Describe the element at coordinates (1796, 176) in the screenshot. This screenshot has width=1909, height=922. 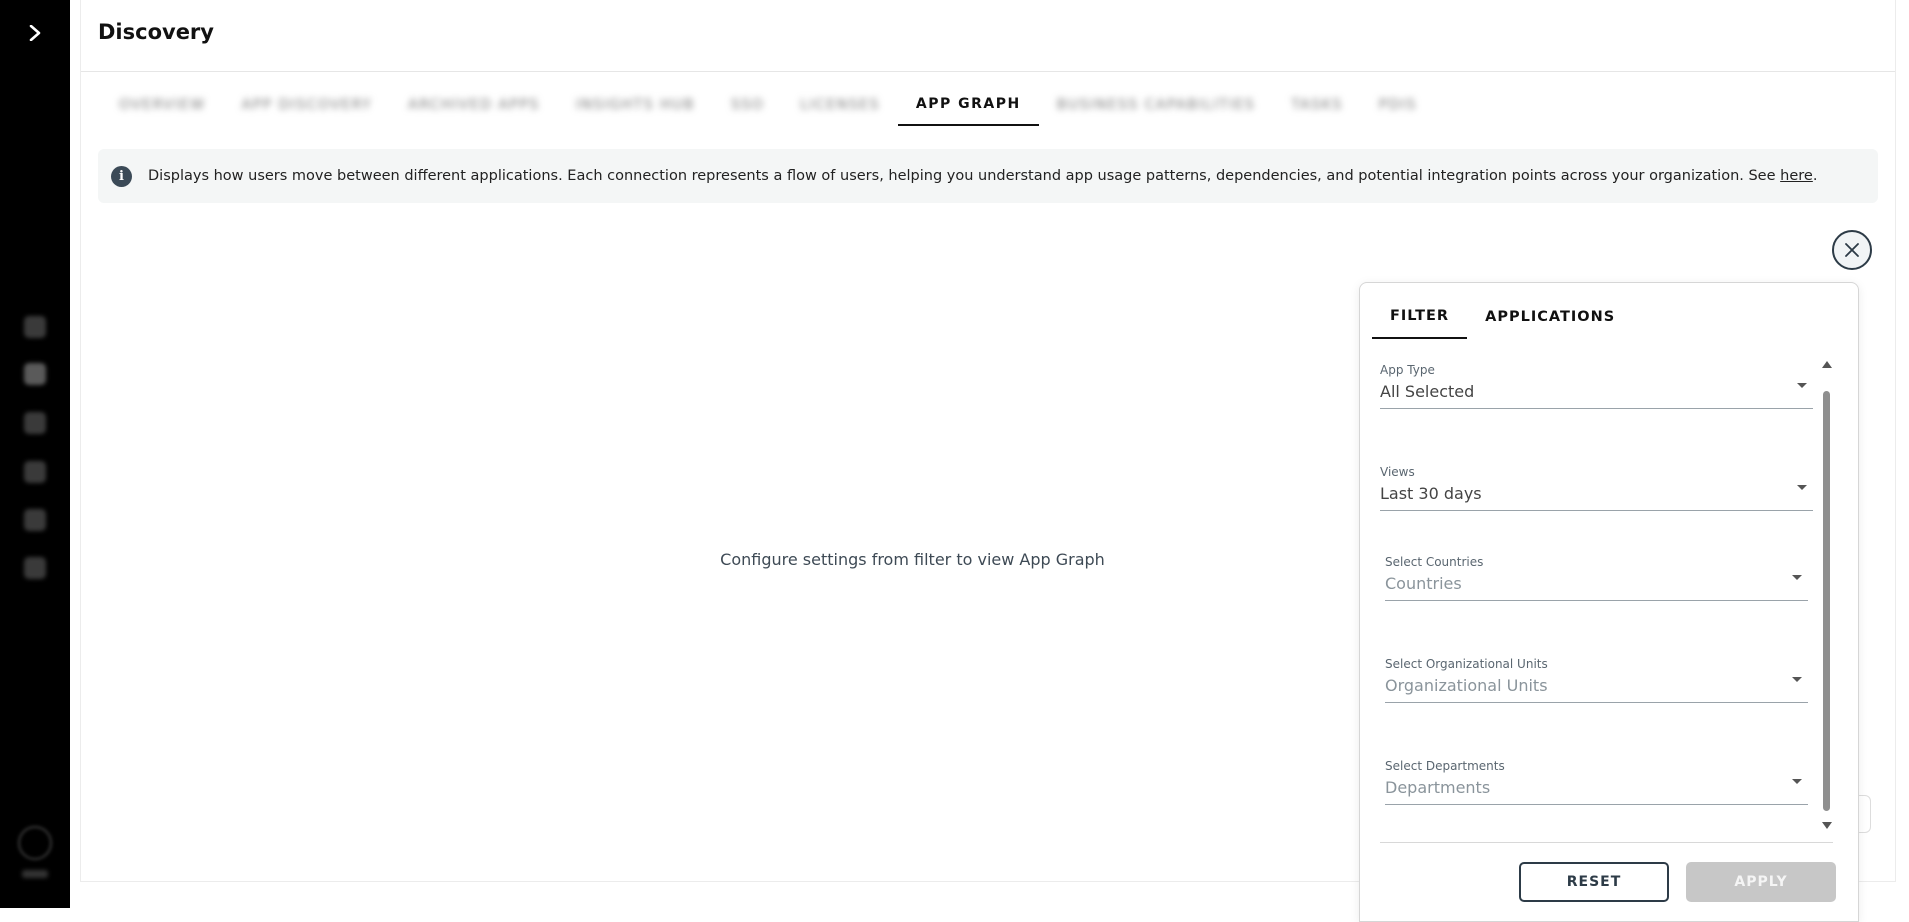
I see `info-link: here` at that location.